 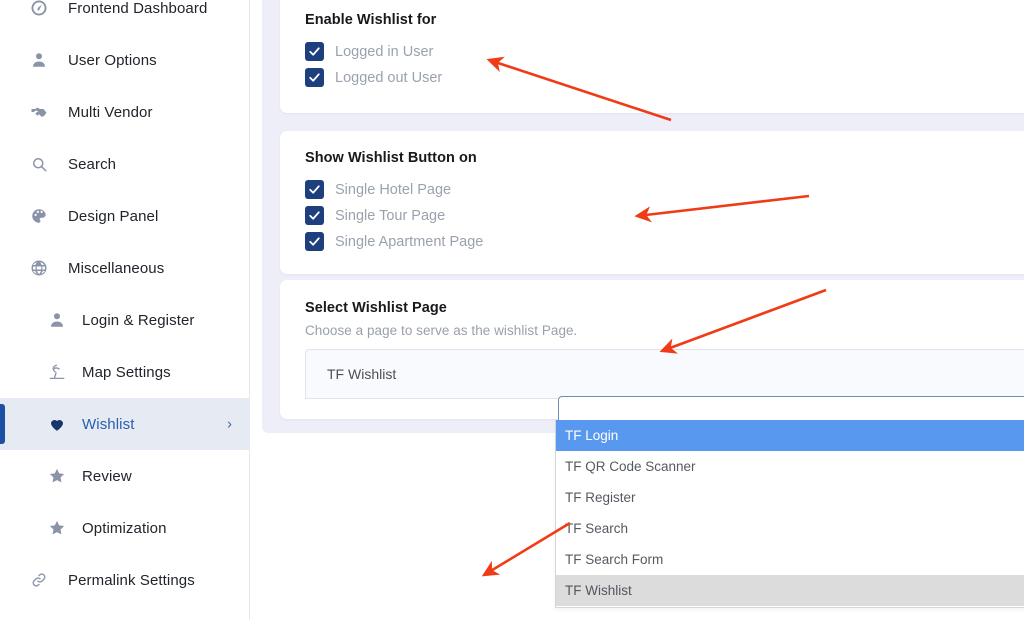 I want to click on dropdown-option-tf-wishlist: TF Wishlist, so click(x=790, y=590).